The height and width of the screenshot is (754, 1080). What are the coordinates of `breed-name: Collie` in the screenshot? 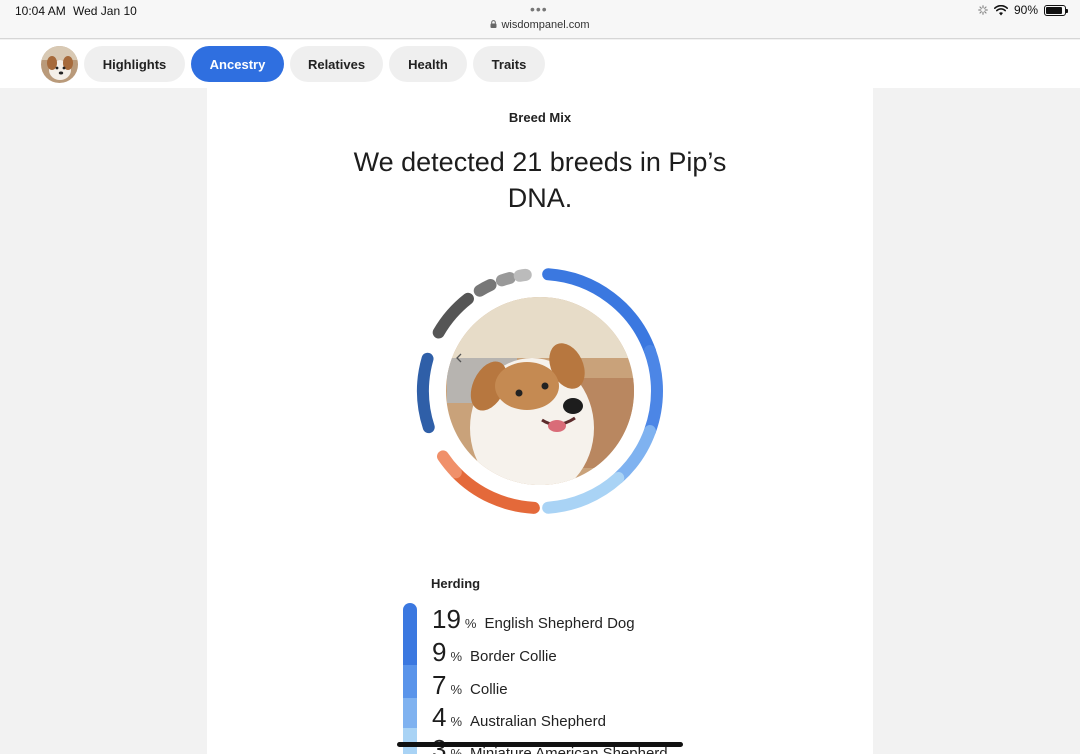 It's located at (489, 689).